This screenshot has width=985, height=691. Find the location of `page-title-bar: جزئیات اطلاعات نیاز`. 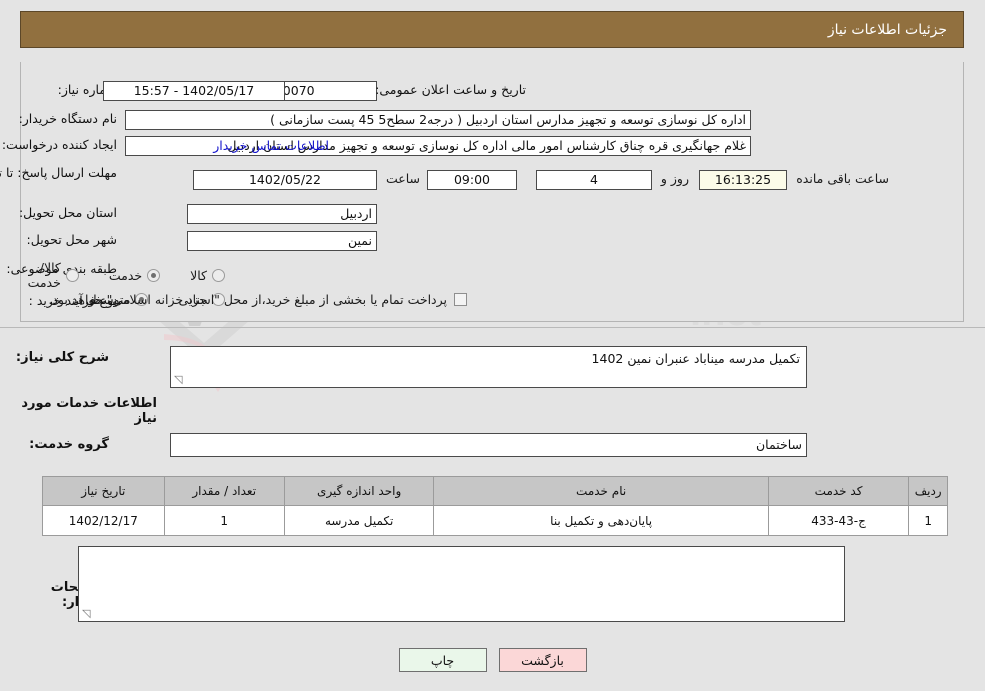

page-title-bar: جزئیات اطلاعات نیاز is located at coordinates (492, 29).